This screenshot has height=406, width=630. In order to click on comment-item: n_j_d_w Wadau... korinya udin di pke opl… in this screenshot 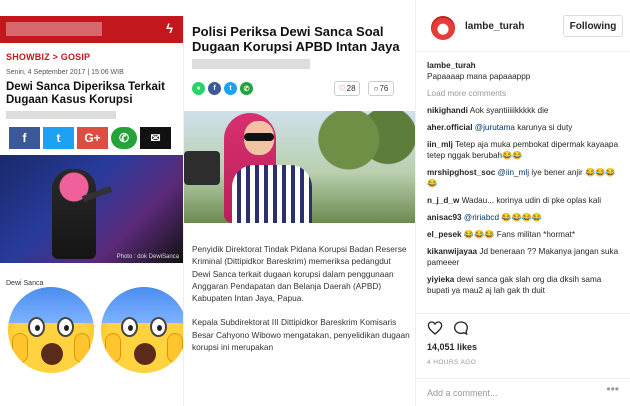, I will do `click(525, 200)`.